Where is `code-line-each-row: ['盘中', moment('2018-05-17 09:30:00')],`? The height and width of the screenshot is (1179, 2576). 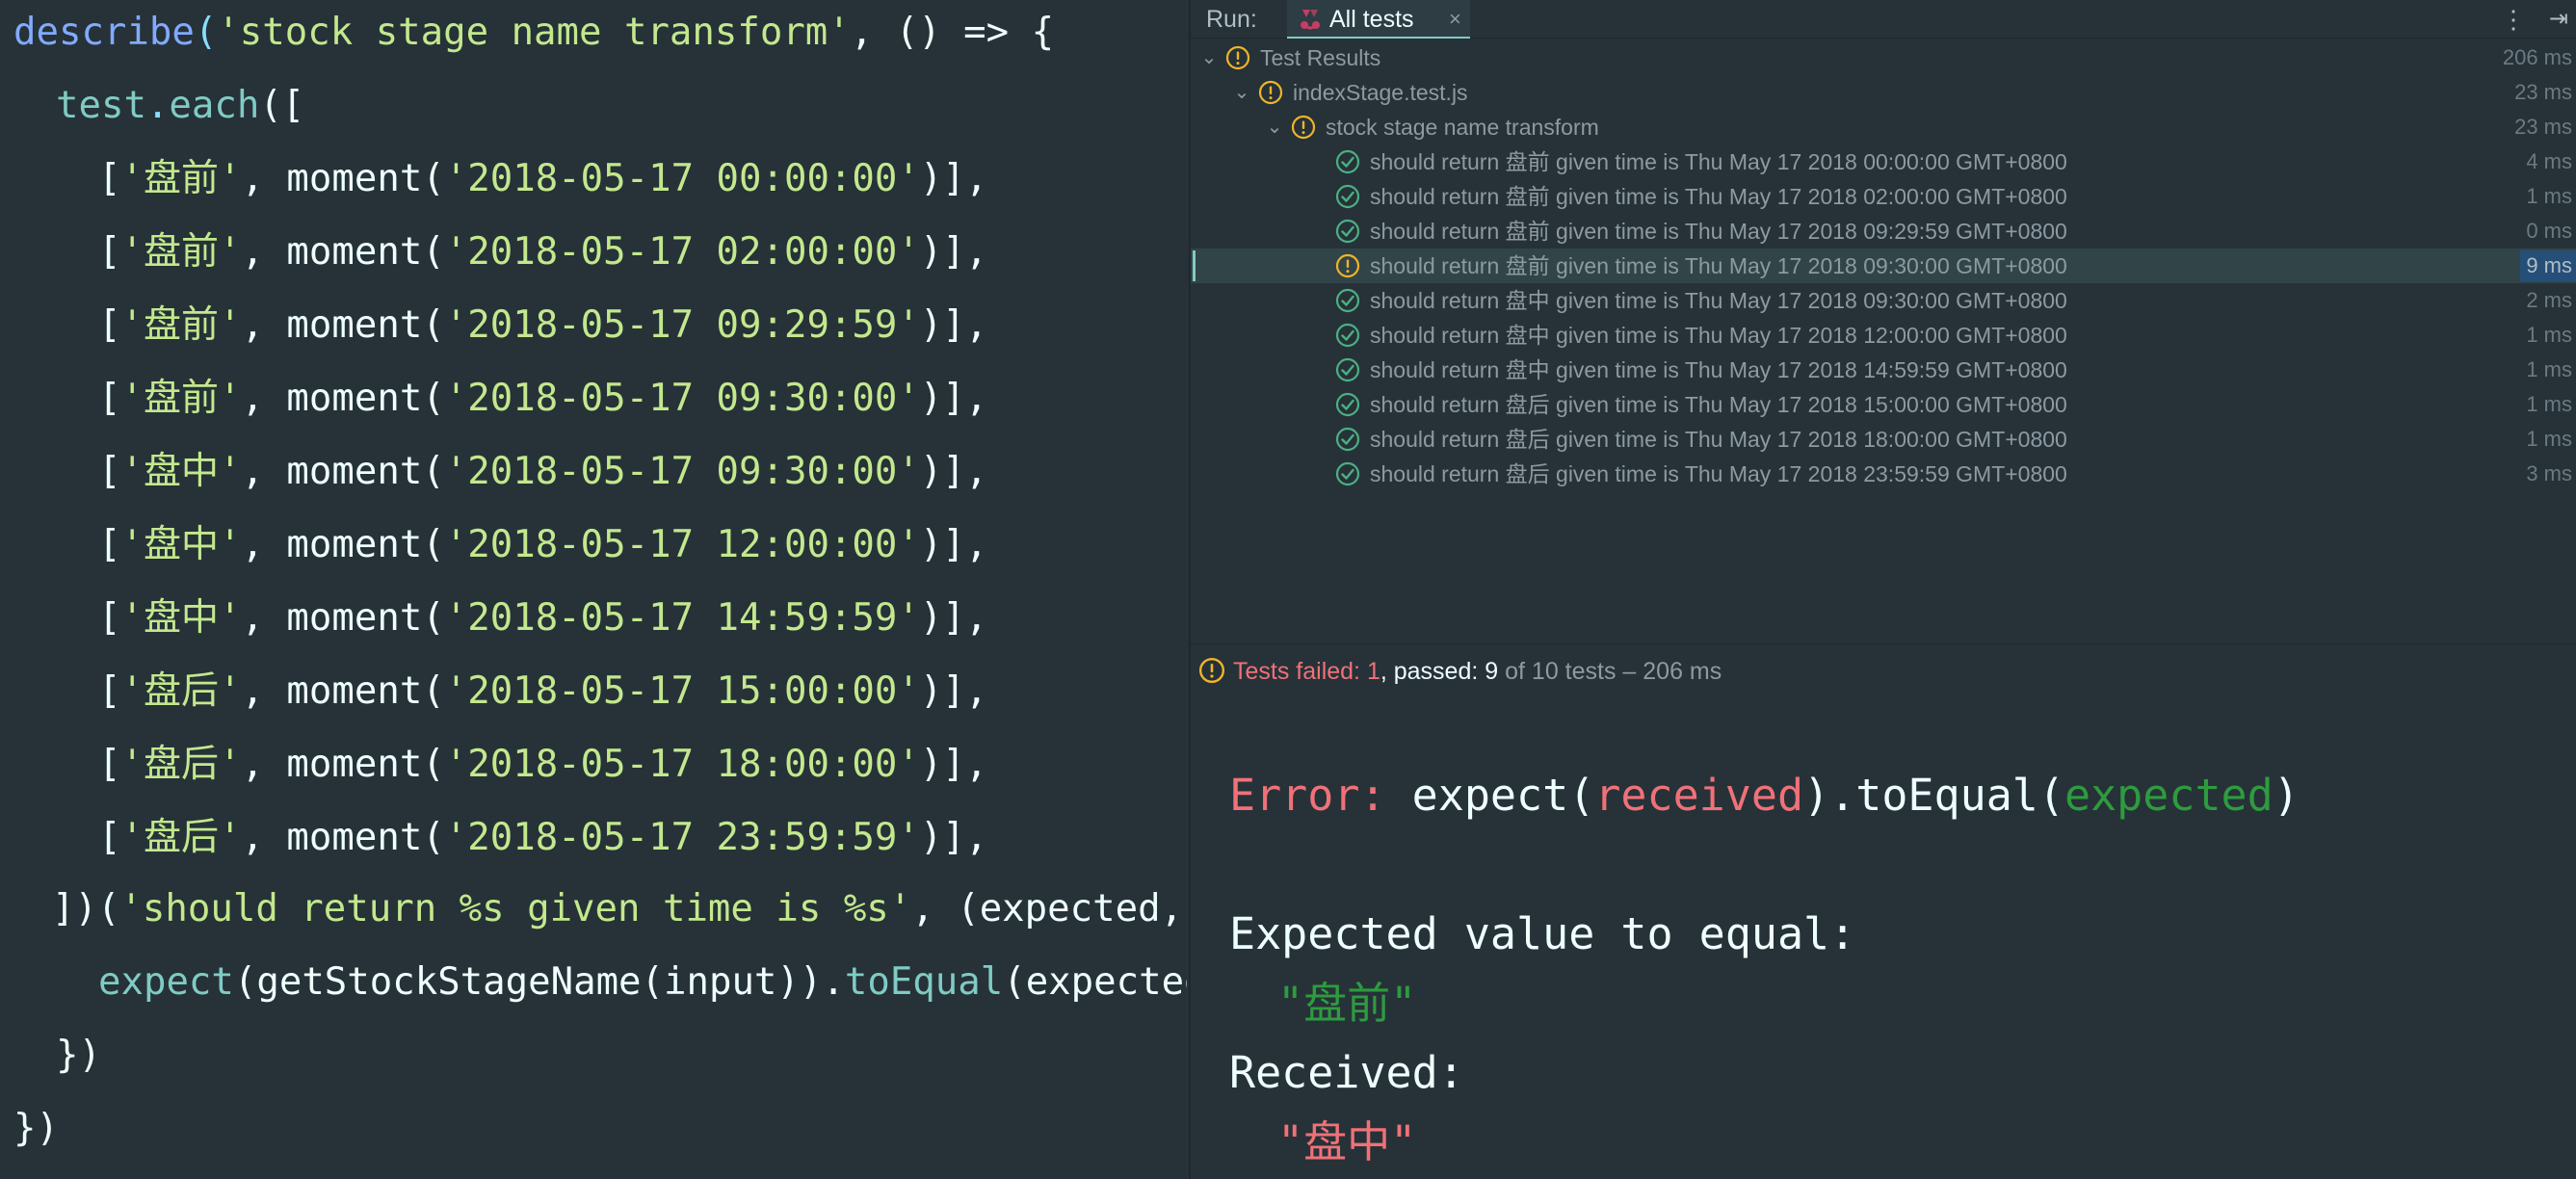 code-line-each-row: ['盘中', moment('2018-05-17 09:30:00')], is located at coordinates (542, 472).